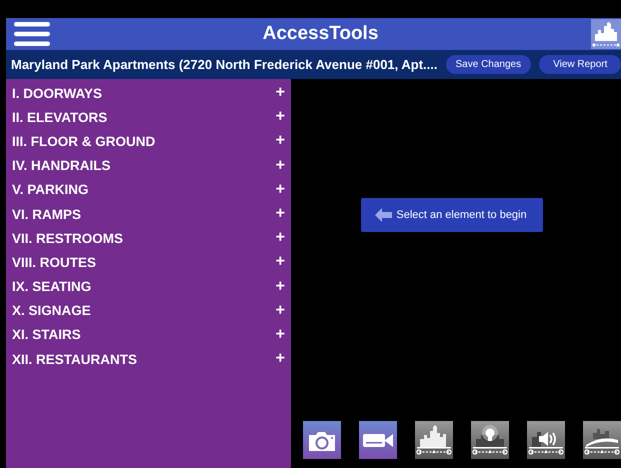 The height and width of the screenshot is (468, 621). Describe the element at coordinates (606, 34) in the screenshot. I see `skyline-logo-icon` at that location.